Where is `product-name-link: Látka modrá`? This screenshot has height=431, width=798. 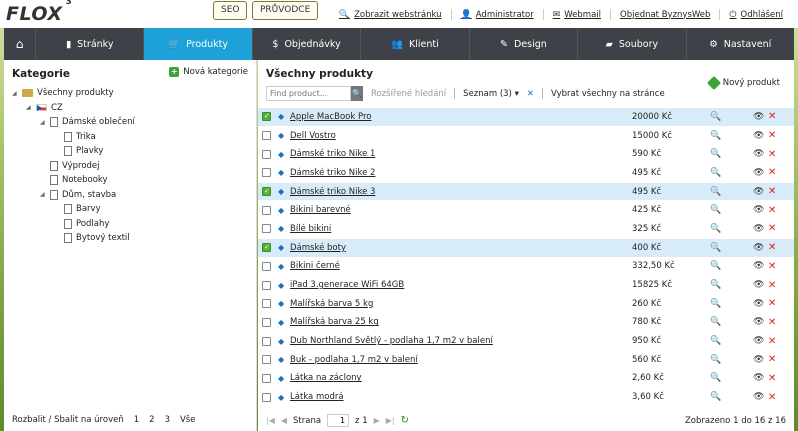 product-name-link: Látka modrá is located at coordinates (317, 397).